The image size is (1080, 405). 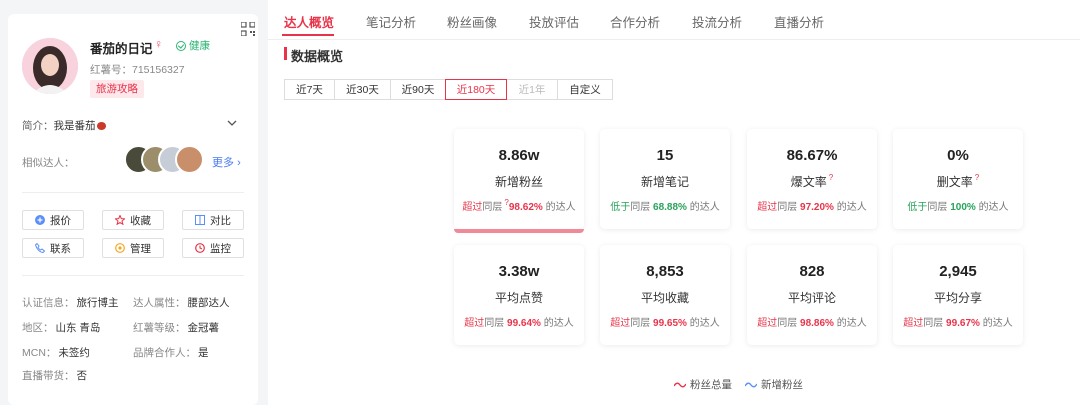 I want to click on metric-label: 平均分享, so click(x=957, y=298).